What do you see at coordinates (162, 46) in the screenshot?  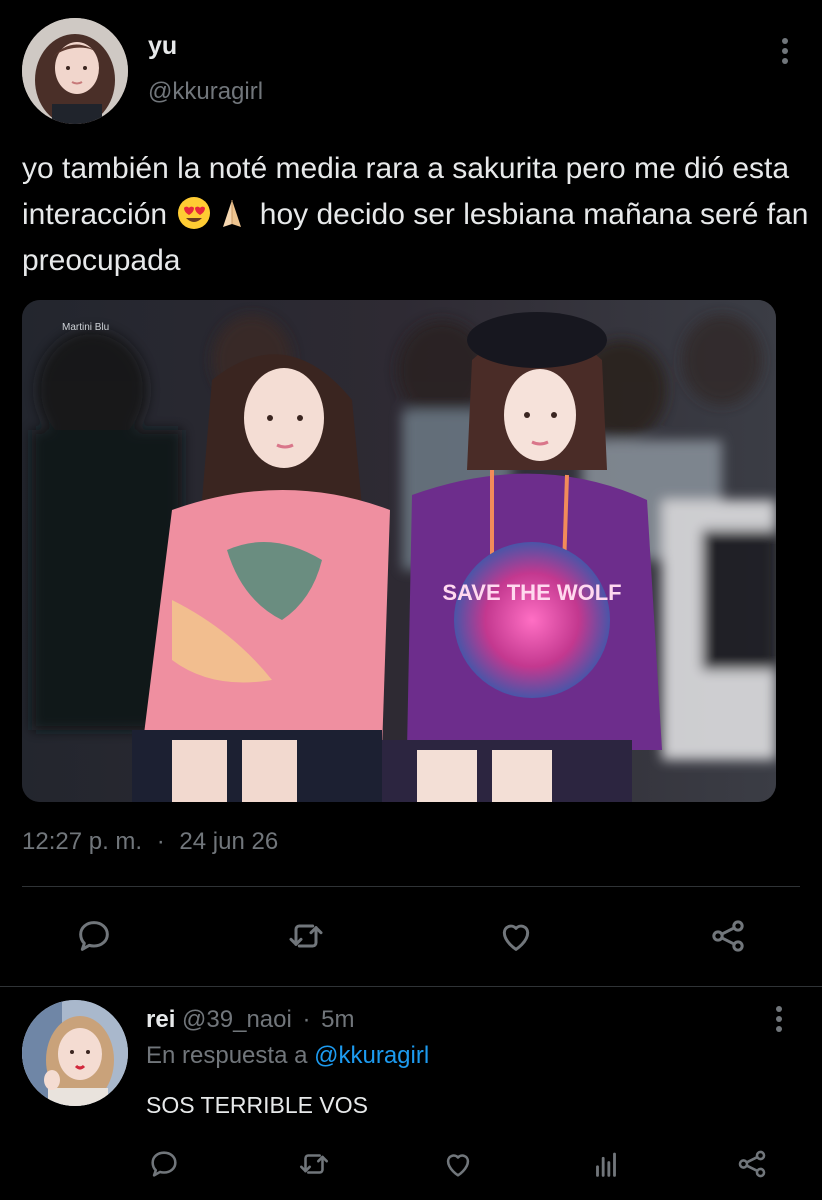 I see `display-name: yu` at bounding box center [162, 46].